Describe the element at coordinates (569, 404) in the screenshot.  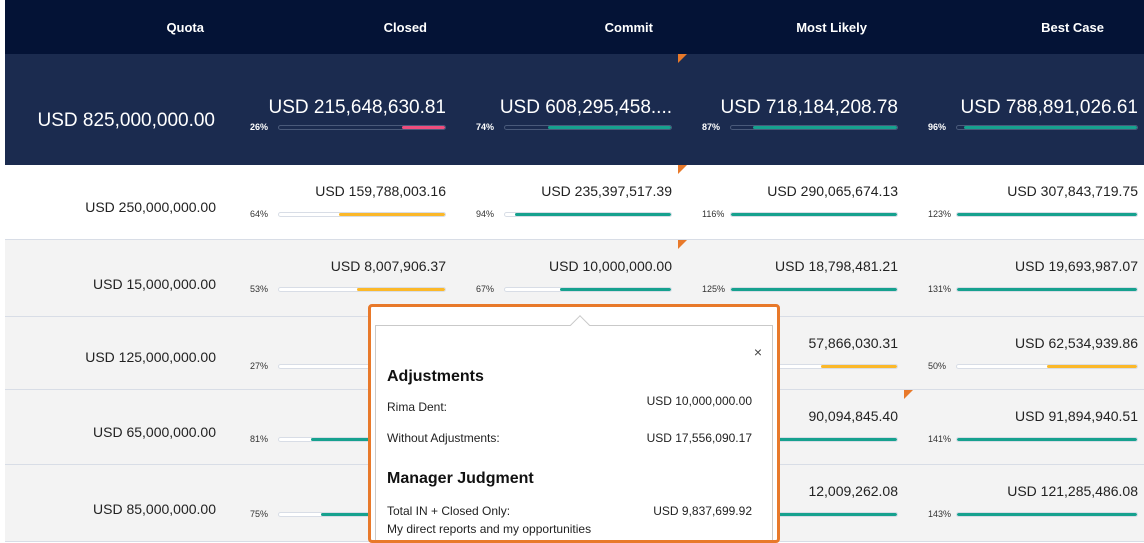
I see `rima-adjustment-row: Rima Dent: USD 10,000,000.00` at that location.